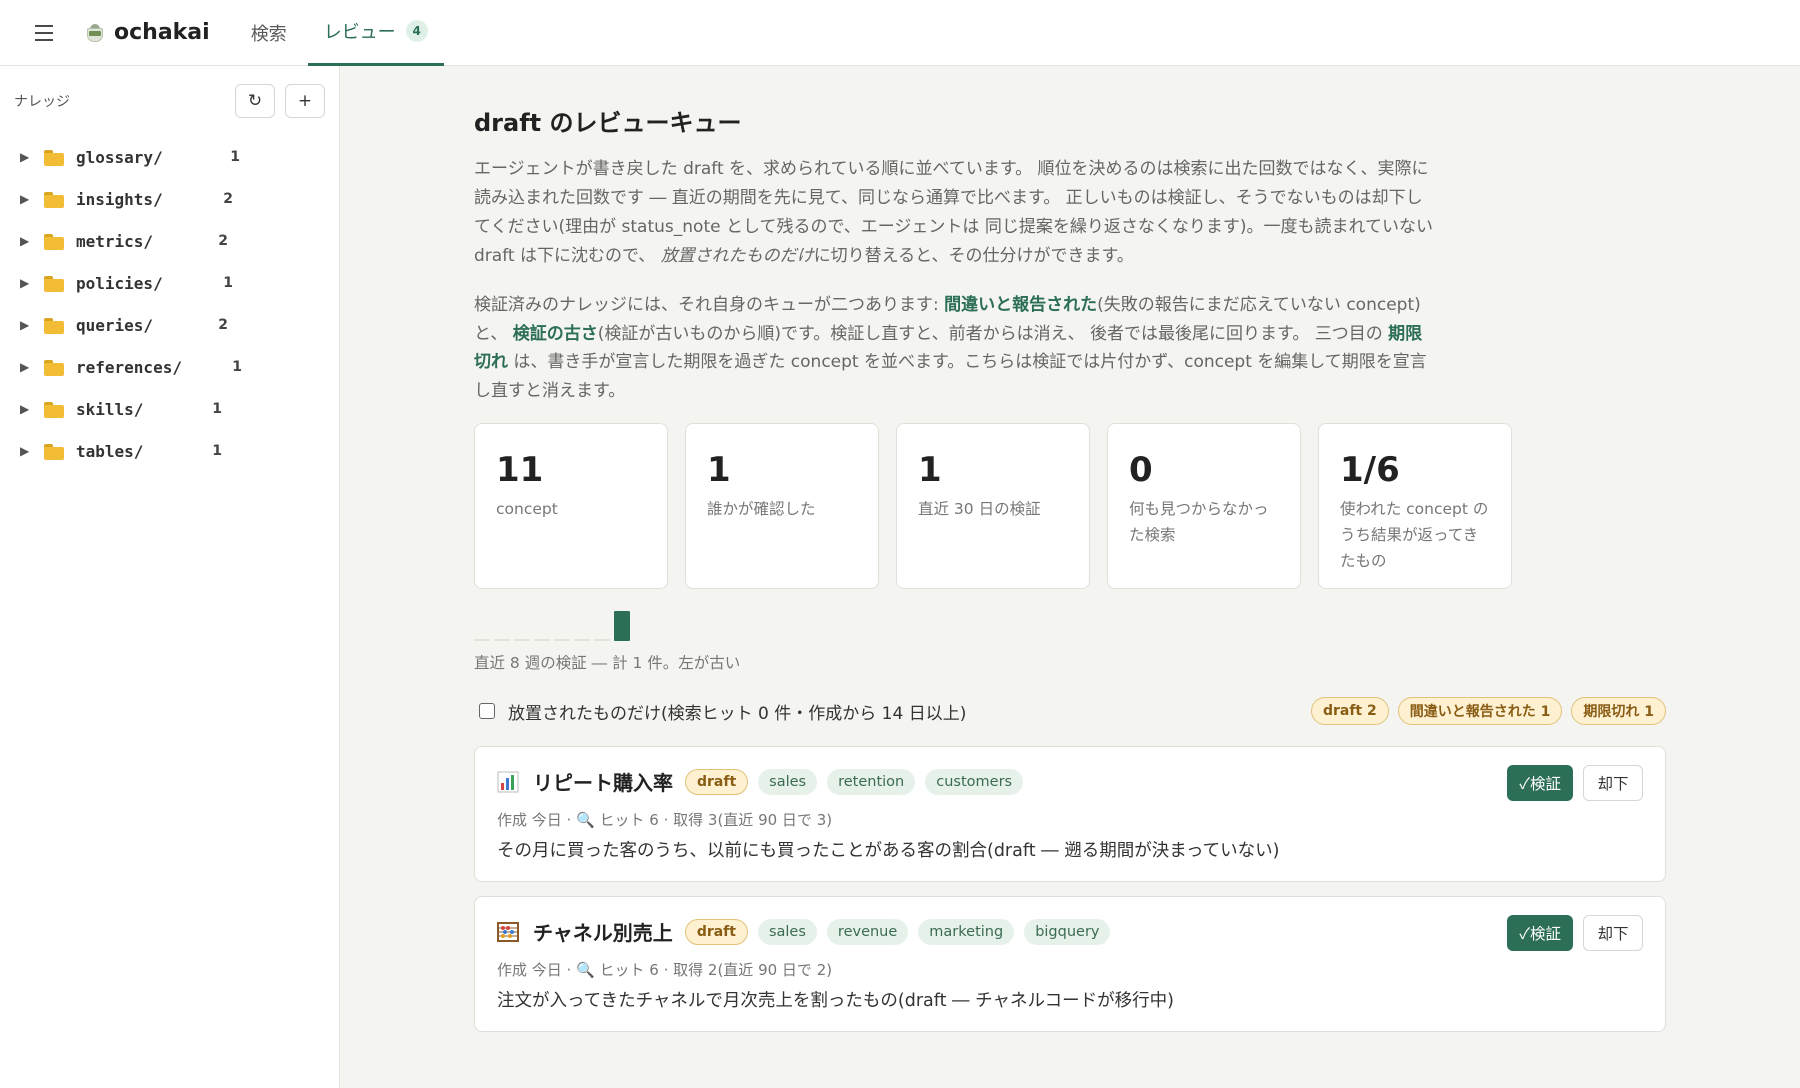  Describe the element at coordinates (121, 367) in the screenshot. I see `folder-item-references: ▶ references/ 1` at that location.